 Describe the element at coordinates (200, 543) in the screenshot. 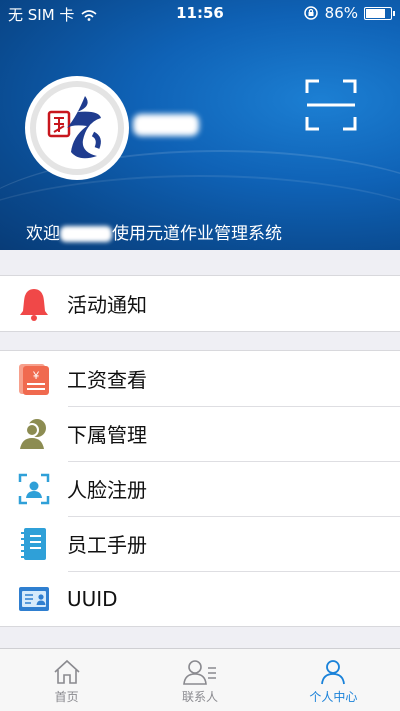

I see `menu-item-handbook: 员工手册` at that location.